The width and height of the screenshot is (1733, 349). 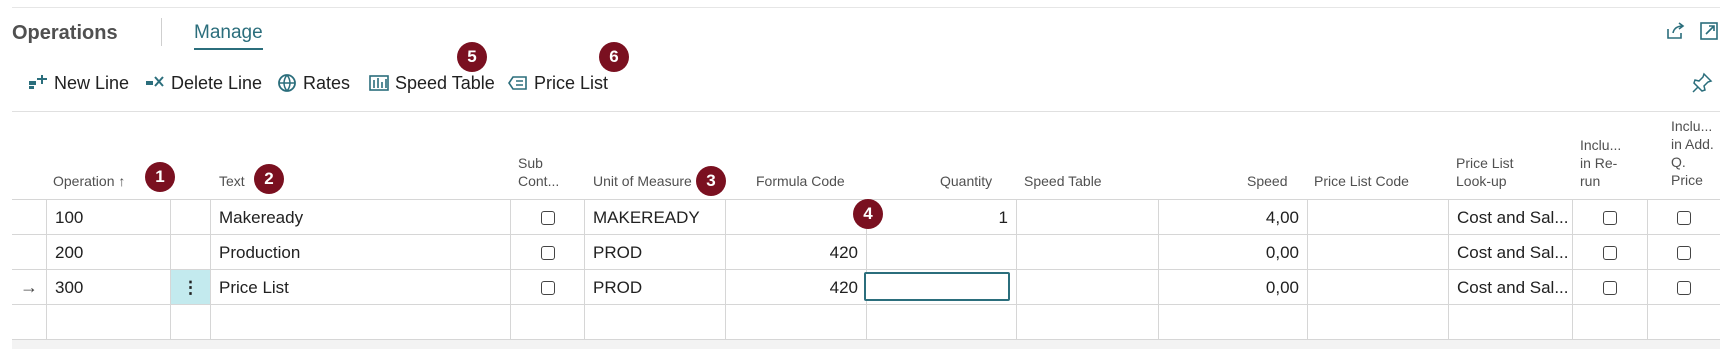 I want to click on col-rerun-line3: run, so click(x=1590, y=181).